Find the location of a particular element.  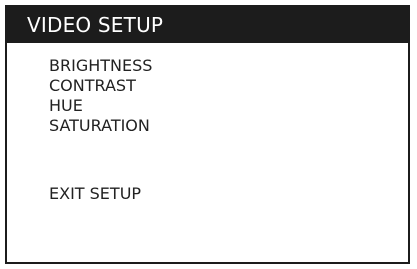

menu-item-contrast: CONTRAST is located at coordinates (100, 86).